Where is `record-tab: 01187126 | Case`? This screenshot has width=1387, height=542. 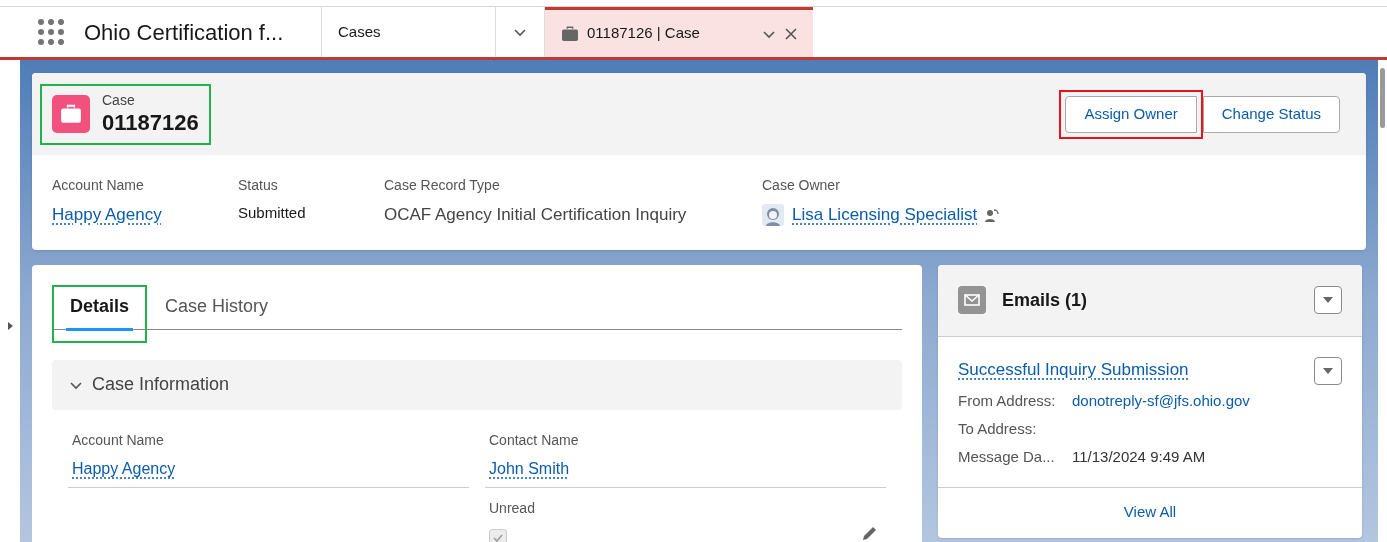
record-tab: 01187126 | Case is located at coordinates (679, 32).